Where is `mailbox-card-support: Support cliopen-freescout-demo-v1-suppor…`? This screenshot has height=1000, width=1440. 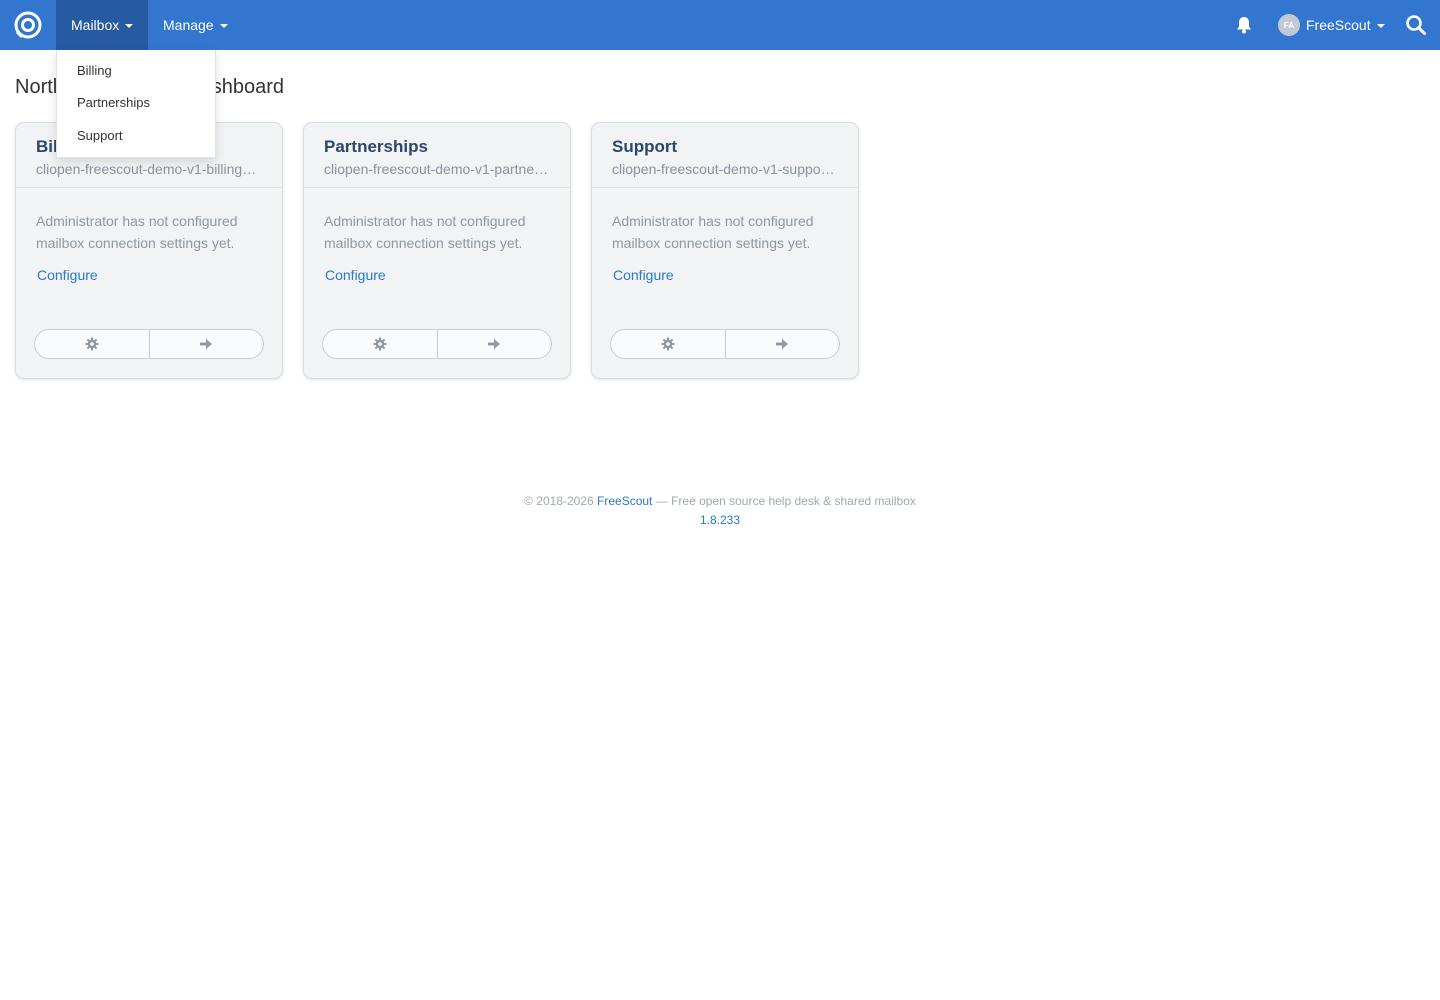
mailbox-card-support: Support cliopen-freescout-demo-v1-suppor… is located at coordinates (725, 250).